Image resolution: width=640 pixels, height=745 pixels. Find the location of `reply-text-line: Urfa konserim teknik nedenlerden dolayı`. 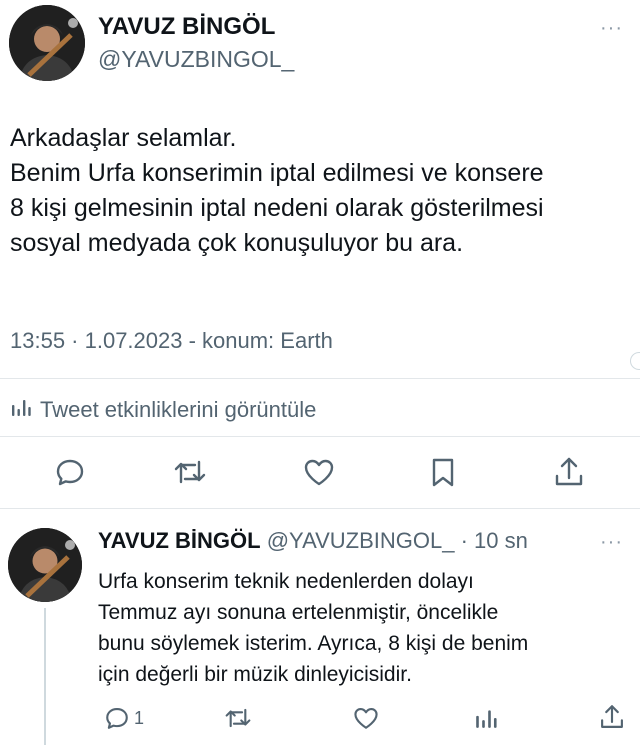

reply-text-line: Urfa konserim teknik nedenlerden dolayı is located at coordinates (286, 581).